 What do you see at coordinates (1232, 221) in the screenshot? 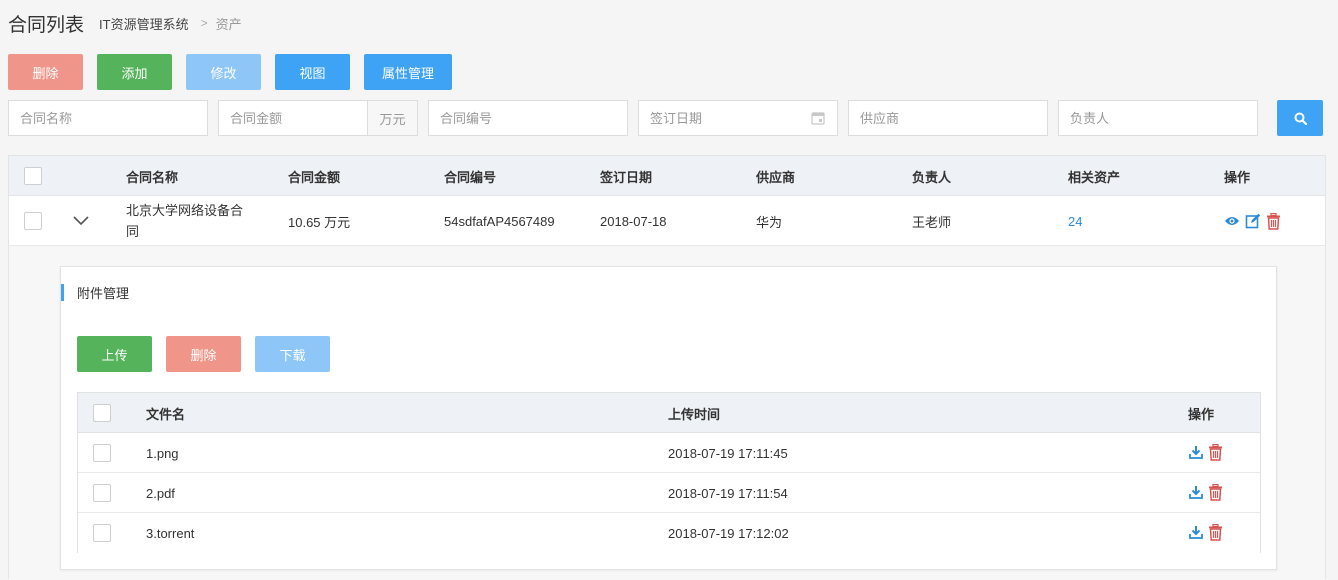
I see `eye-icon` at bounding box center [1232, 221].